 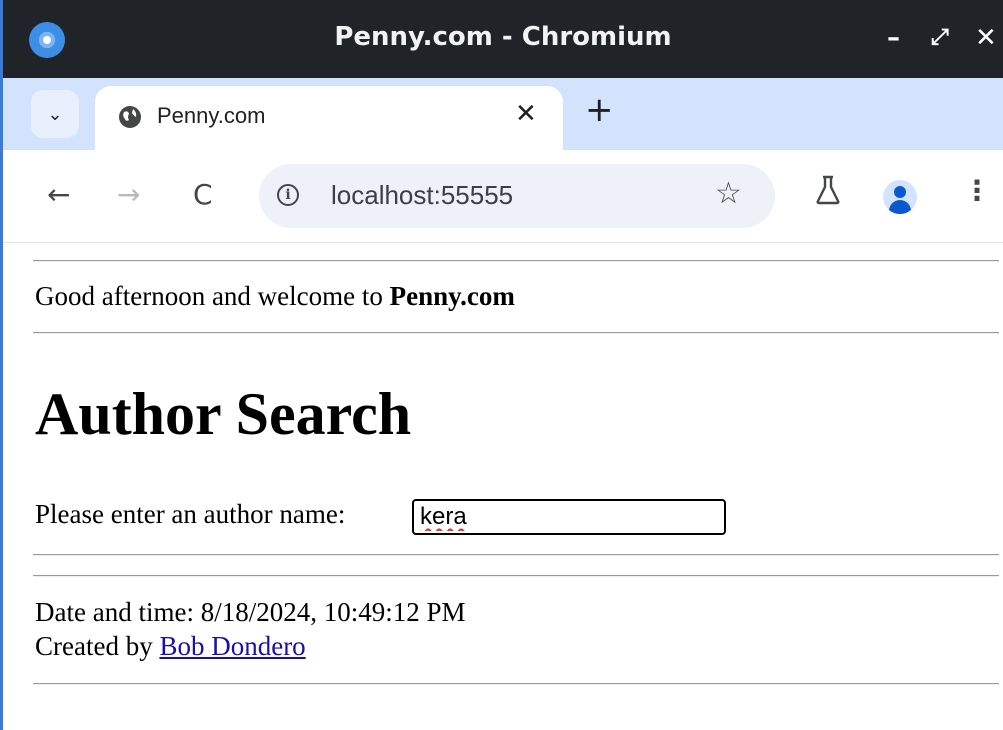 What do you see at coordinates (288, 195) in the screenshot?
I see `site-info-icon: i` at bounding box center [288, 195].